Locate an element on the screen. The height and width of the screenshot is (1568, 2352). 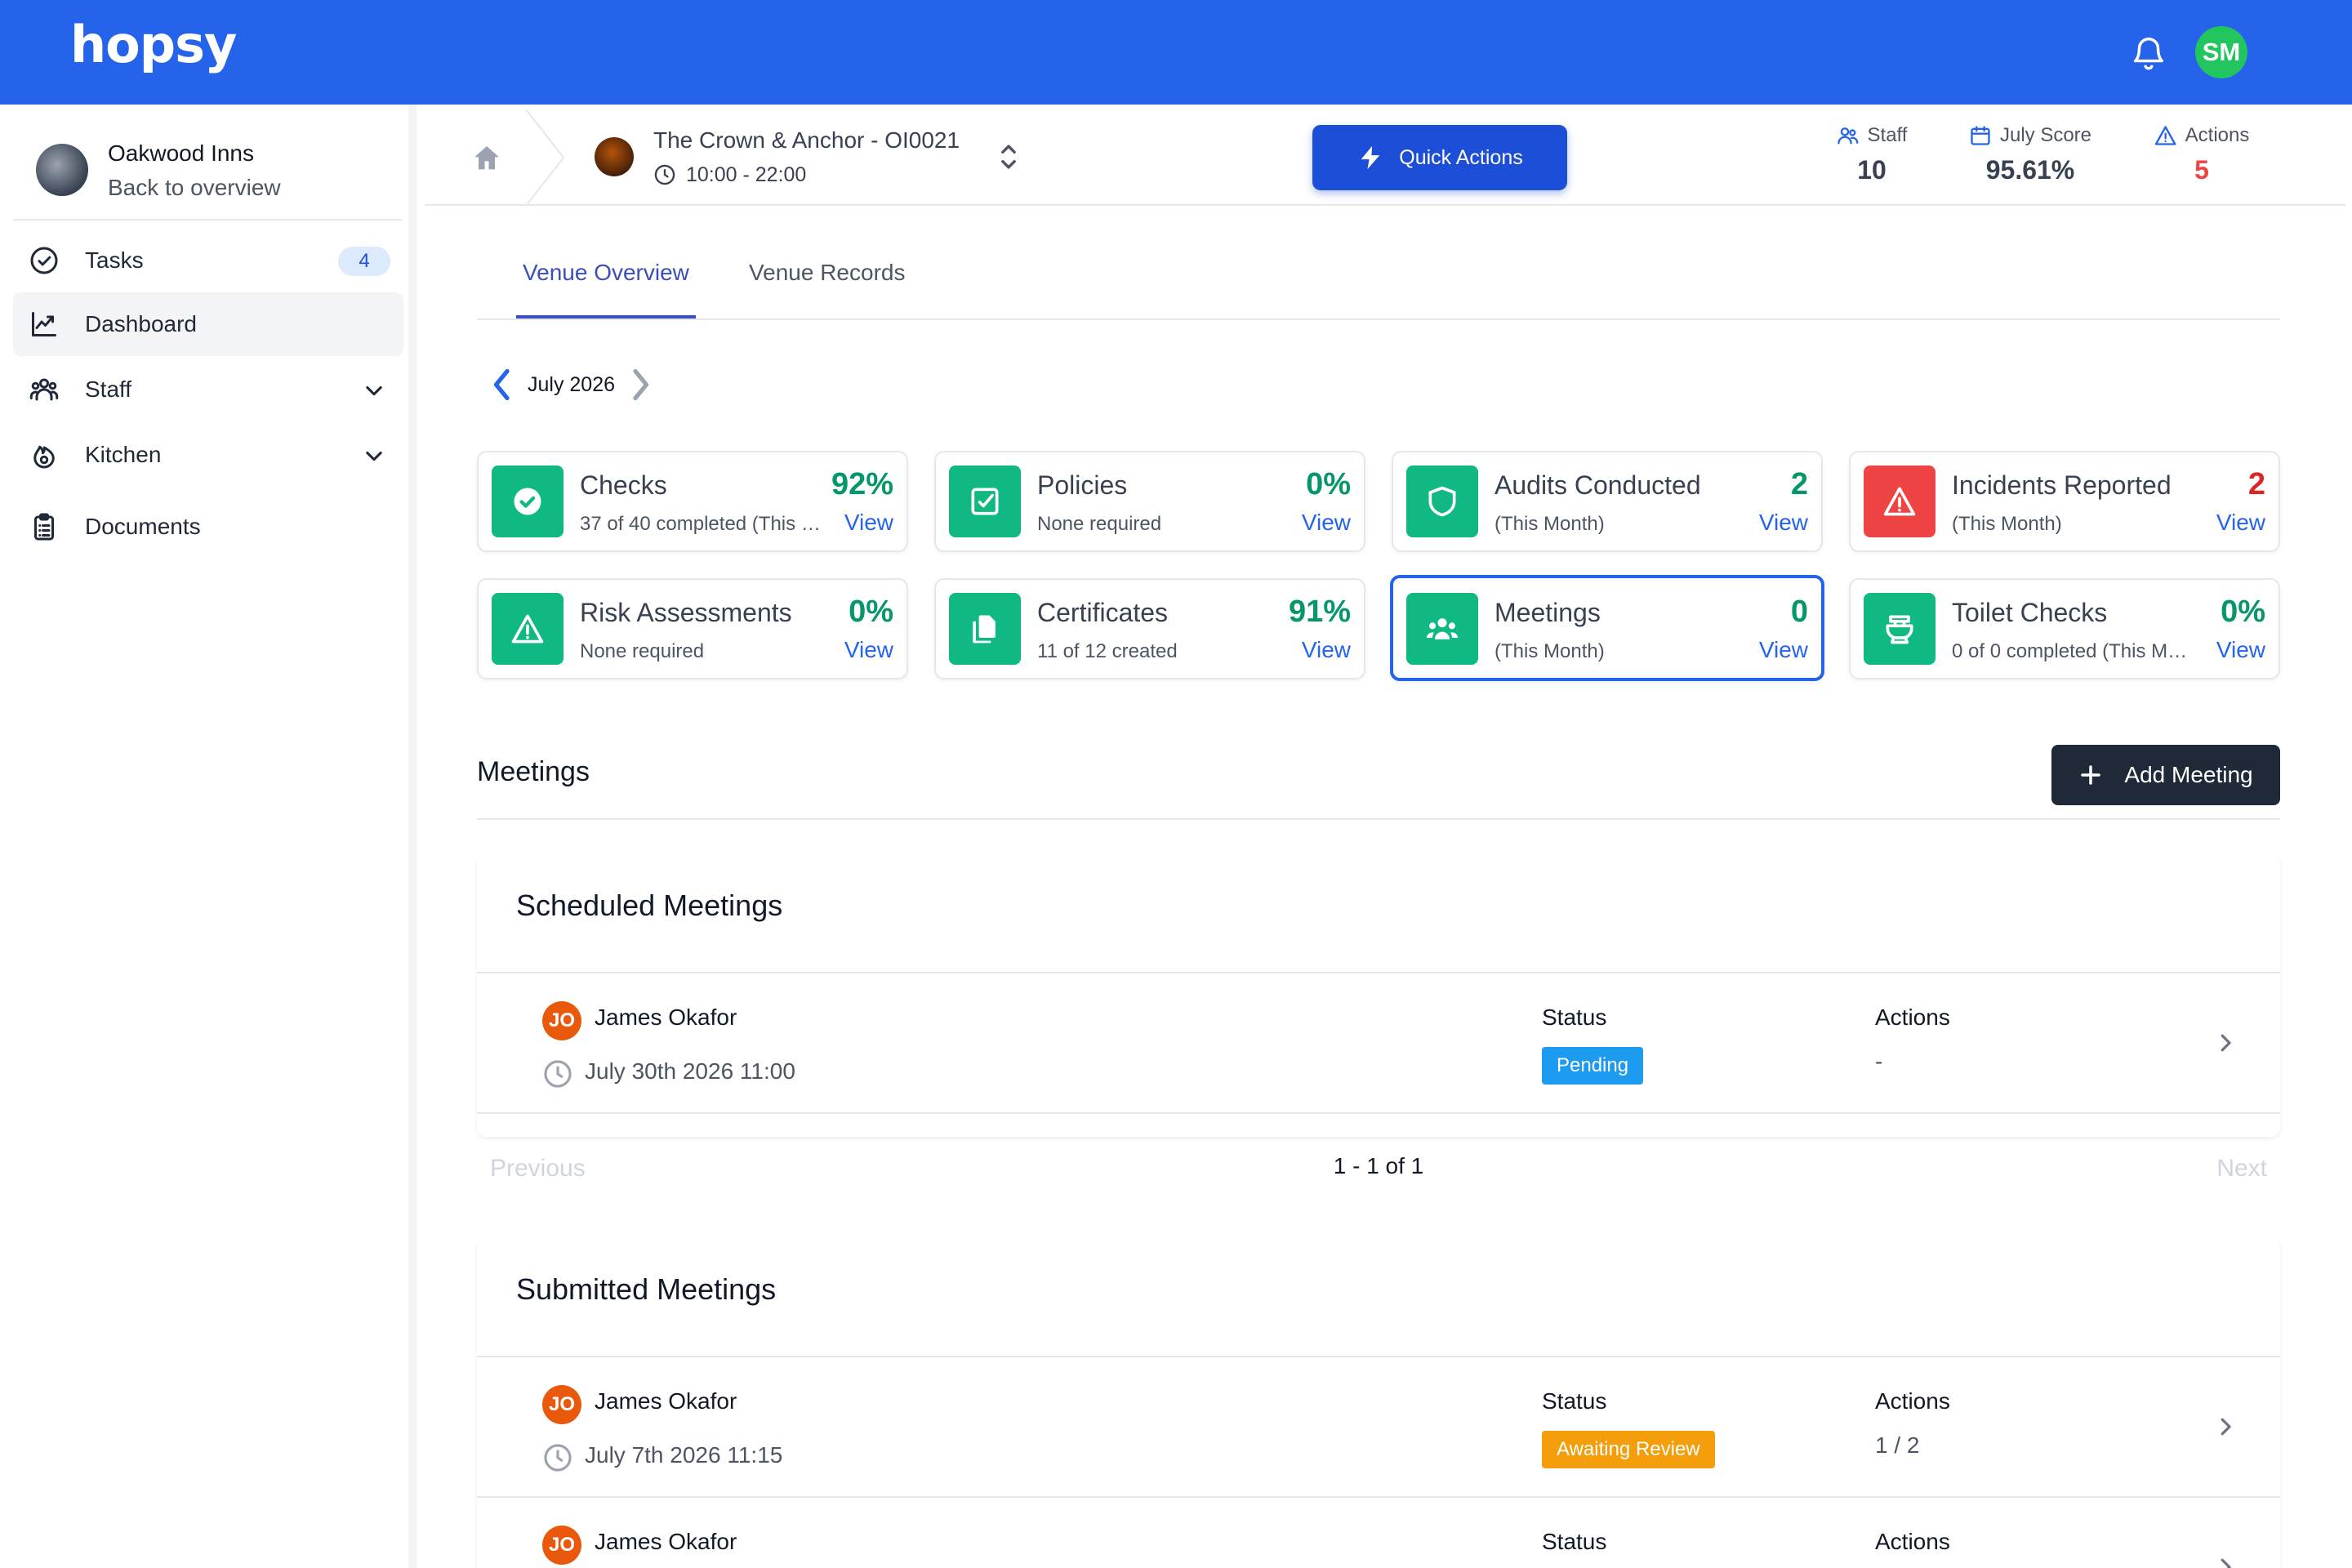
chart-line-icon is located at coordinates (44, 324).